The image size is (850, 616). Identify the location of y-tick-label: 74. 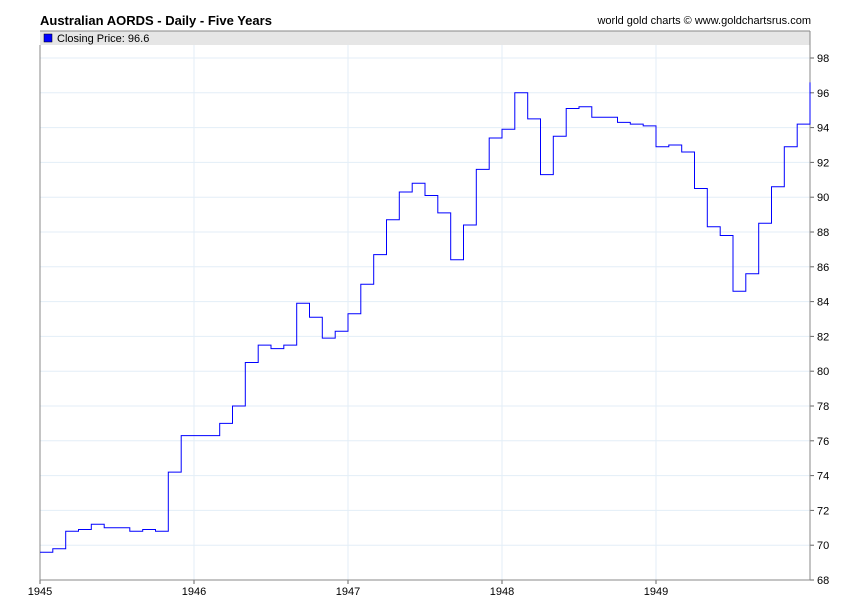
(823, 477).